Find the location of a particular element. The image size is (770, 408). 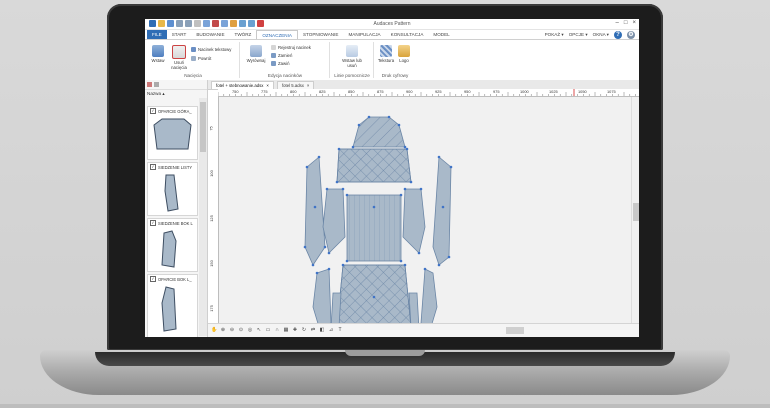

windows-menu: OKNA ▾ is located at coordinates (601, 35).